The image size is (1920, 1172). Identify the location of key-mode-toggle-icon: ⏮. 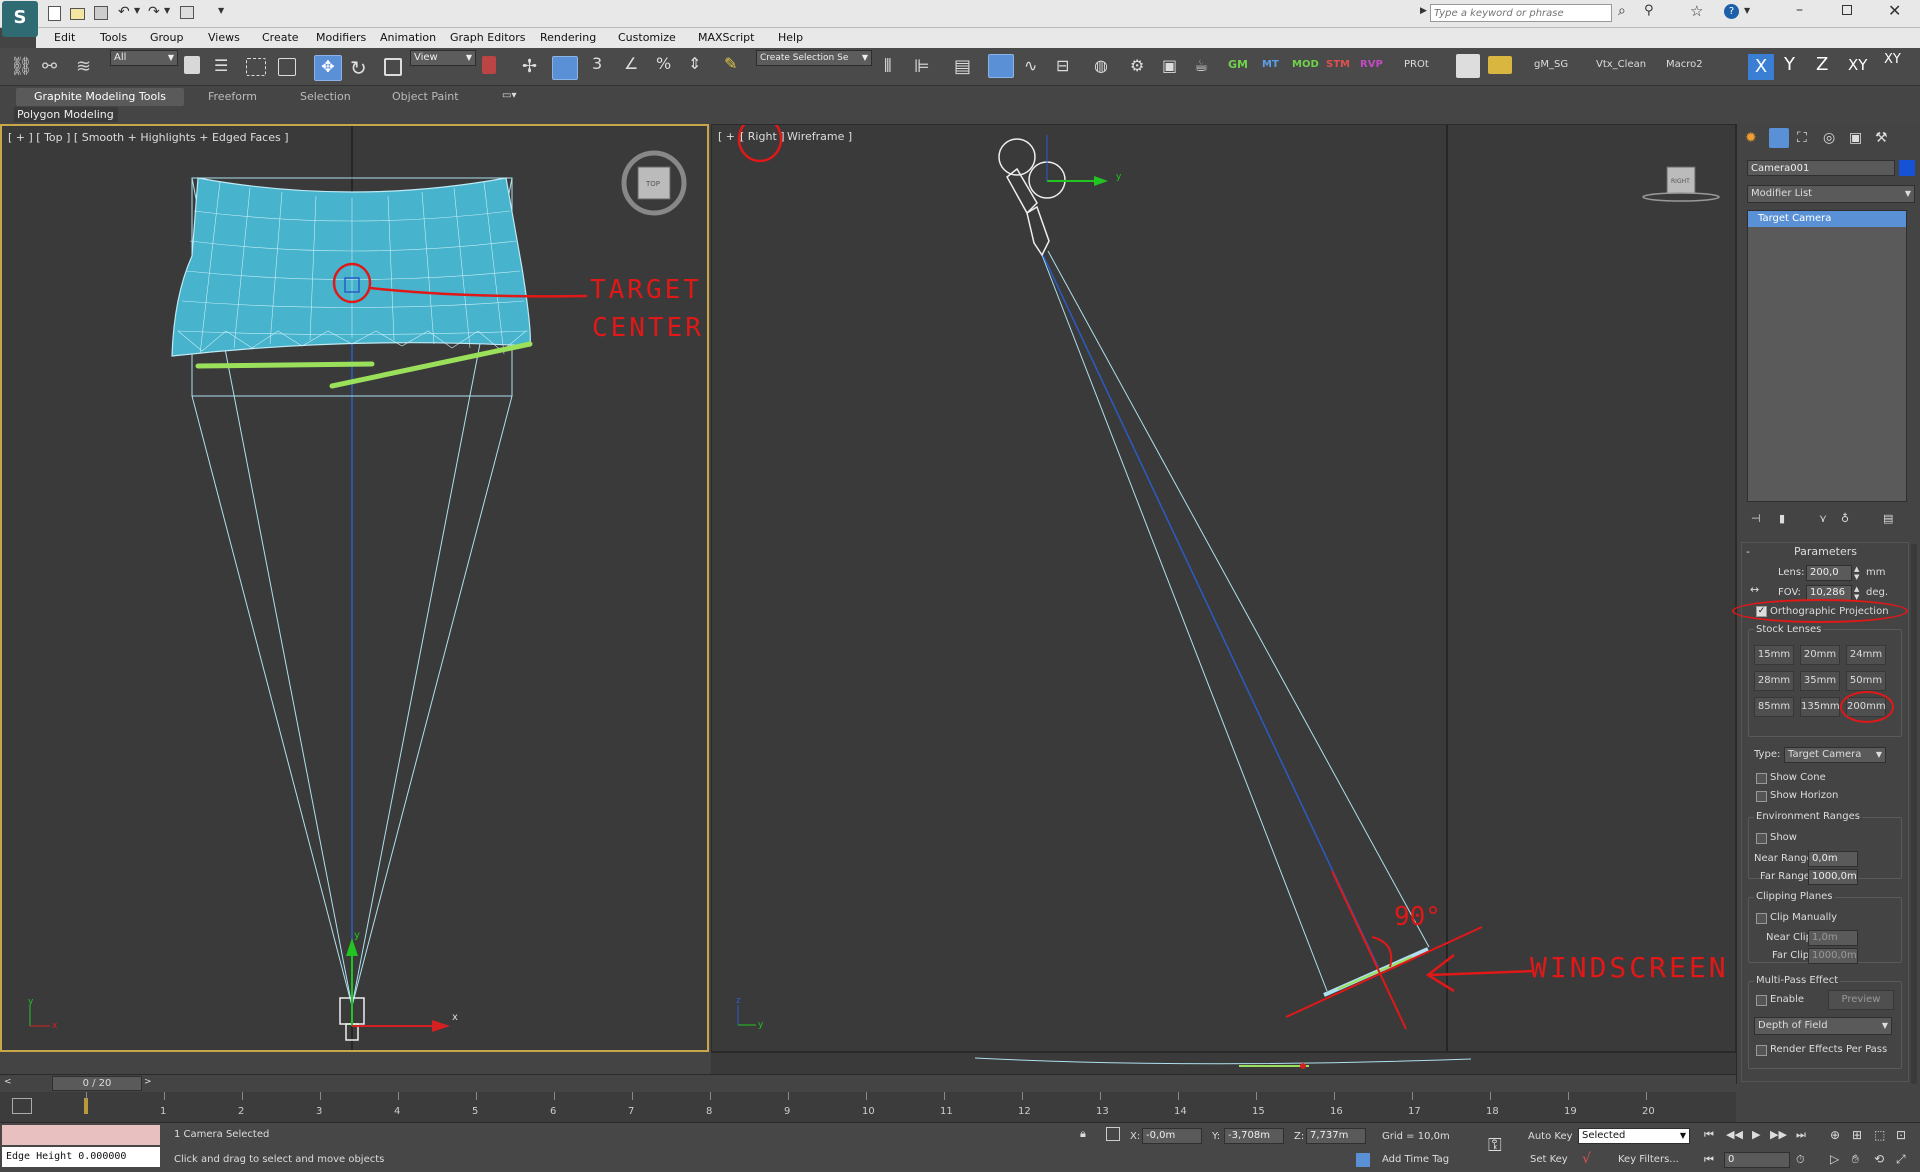
(1709, 1160).